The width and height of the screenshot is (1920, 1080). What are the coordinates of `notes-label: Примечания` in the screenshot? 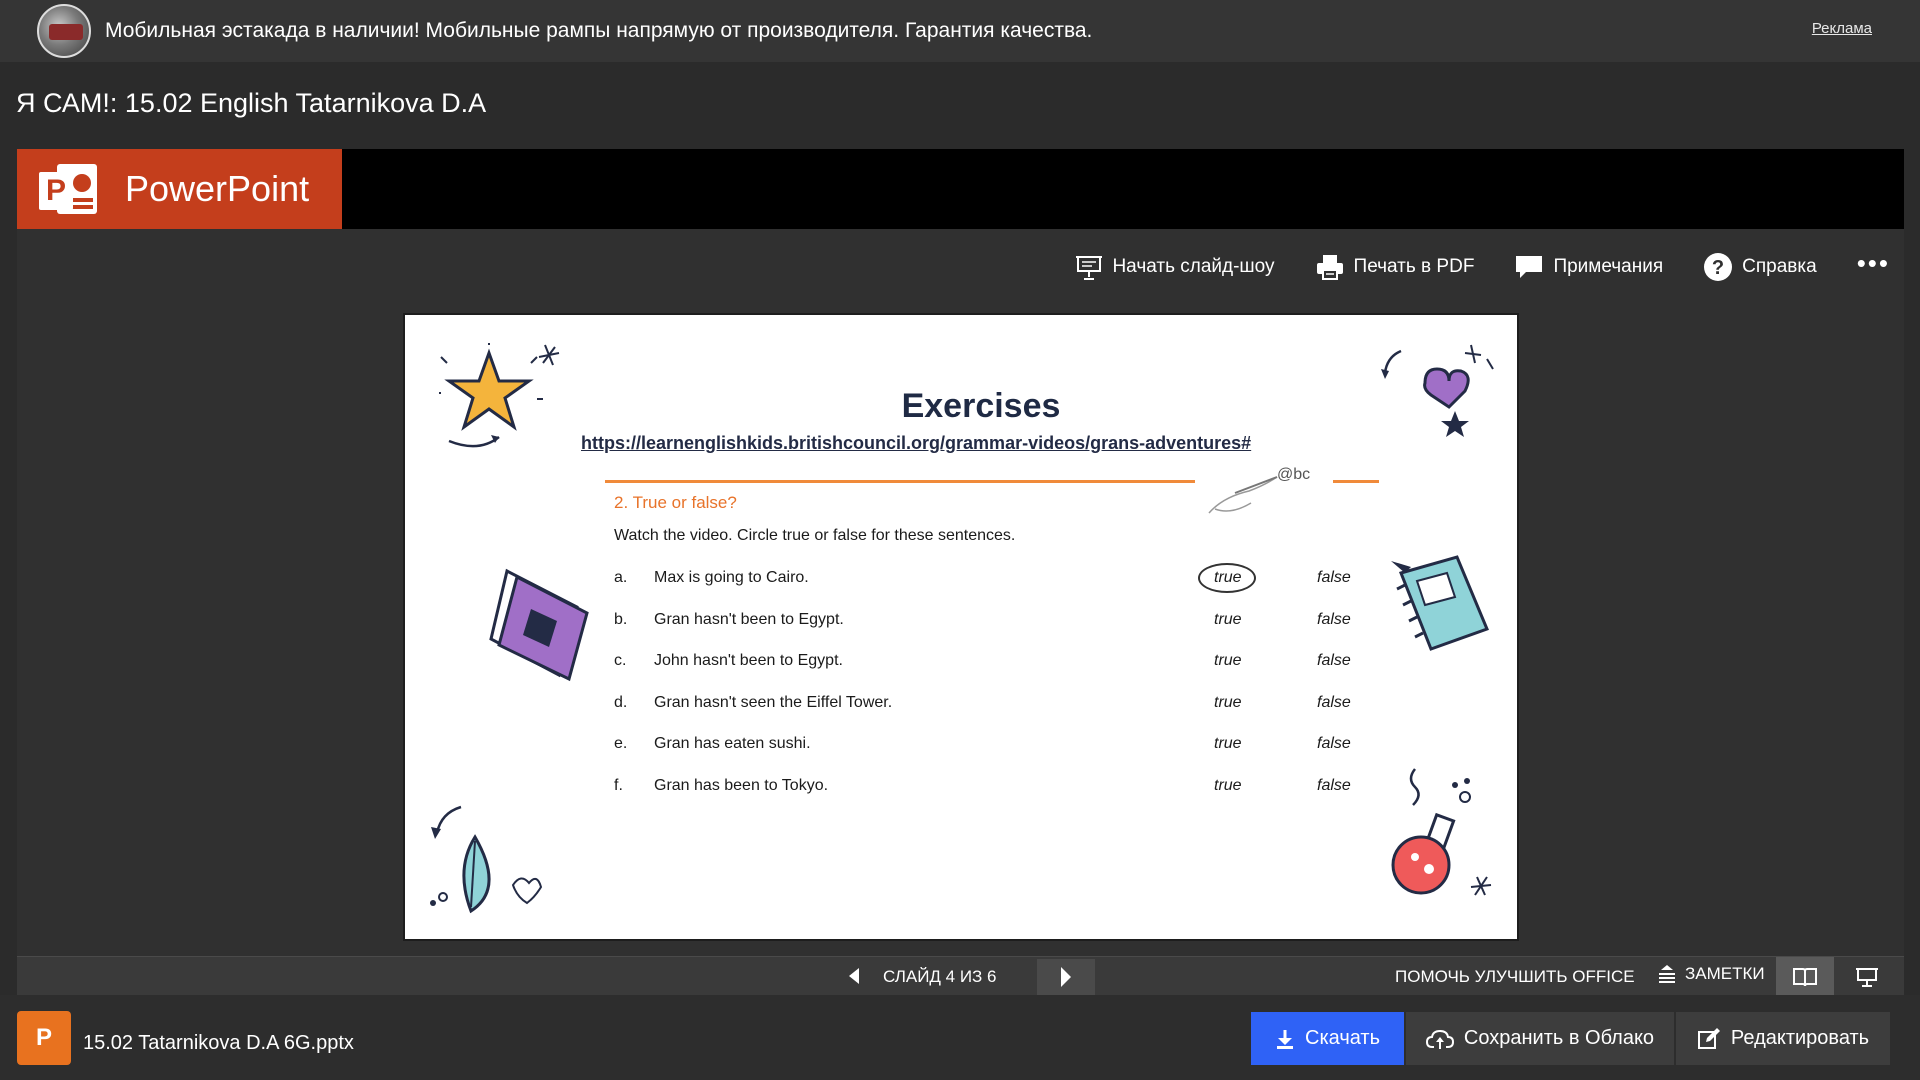 It's located at (1608, 266).